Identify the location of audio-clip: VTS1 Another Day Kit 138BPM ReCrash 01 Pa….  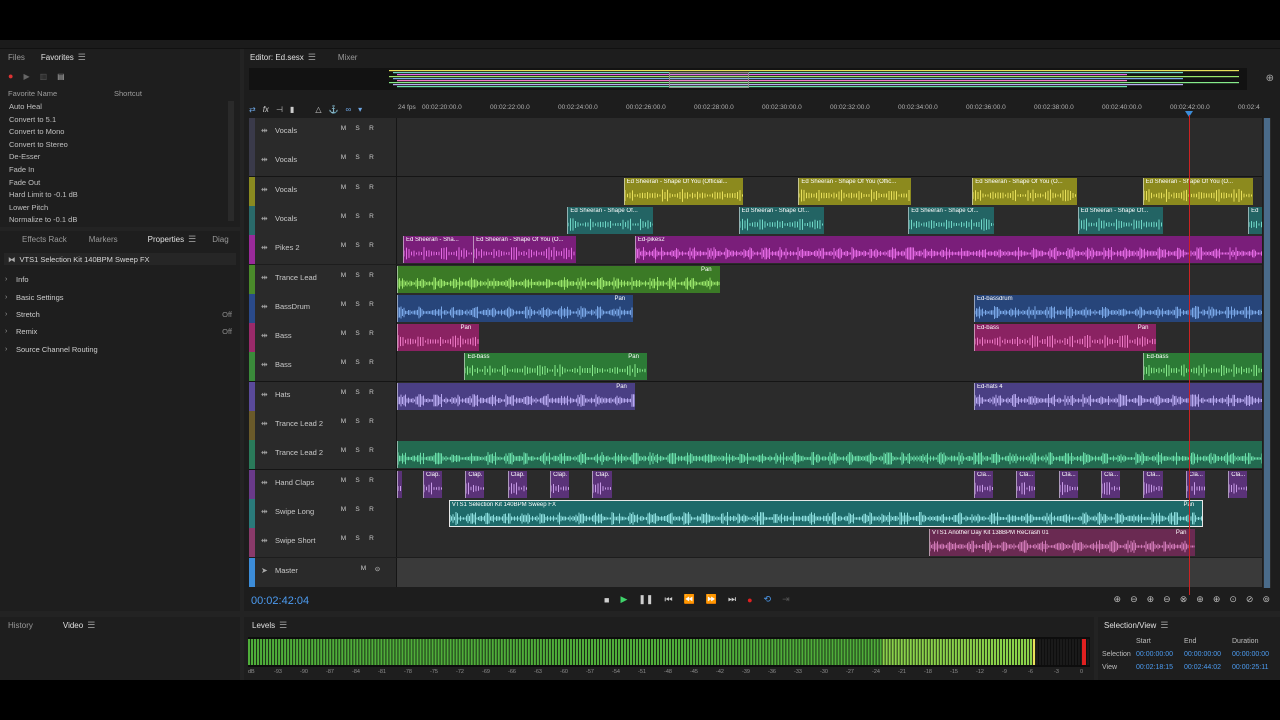
(1061, 543).